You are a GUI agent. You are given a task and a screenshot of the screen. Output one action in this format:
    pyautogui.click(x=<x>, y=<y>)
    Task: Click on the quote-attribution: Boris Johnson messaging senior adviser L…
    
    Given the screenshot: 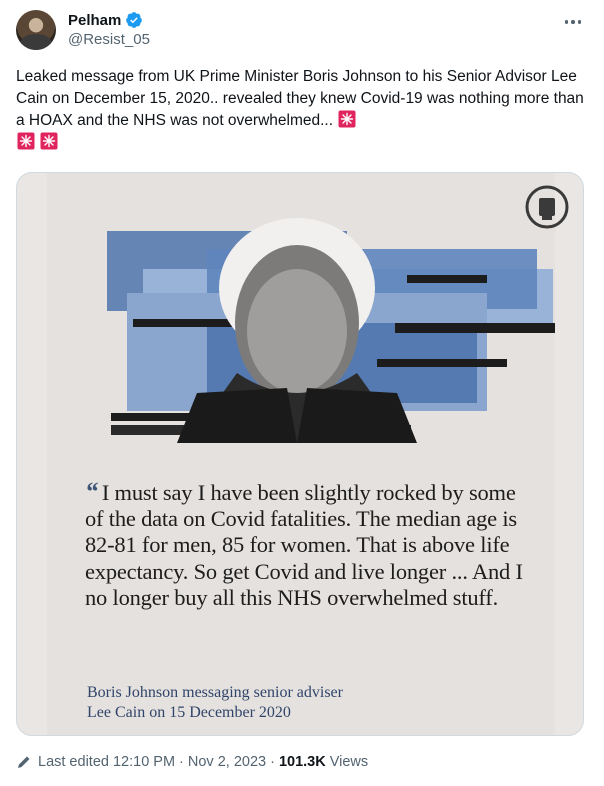 What is the action you would take?
    pyautogui.click(x=297, y=703)
    